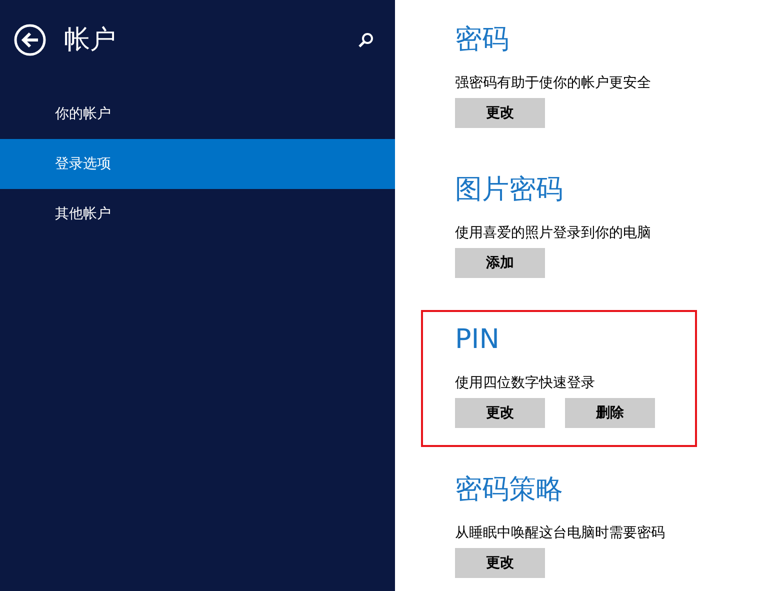 This screenshot has width=778, height=591. I want to click on nav-item: 登录选项, so click(197, 164).